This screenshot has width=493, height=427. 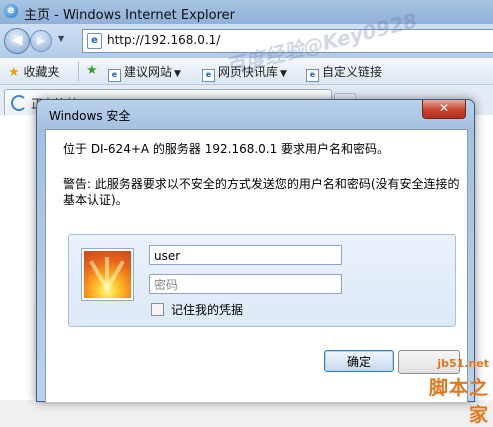 I want to click on fav-item-customize-links: e 自定义链接, so click(x=344, y=72).